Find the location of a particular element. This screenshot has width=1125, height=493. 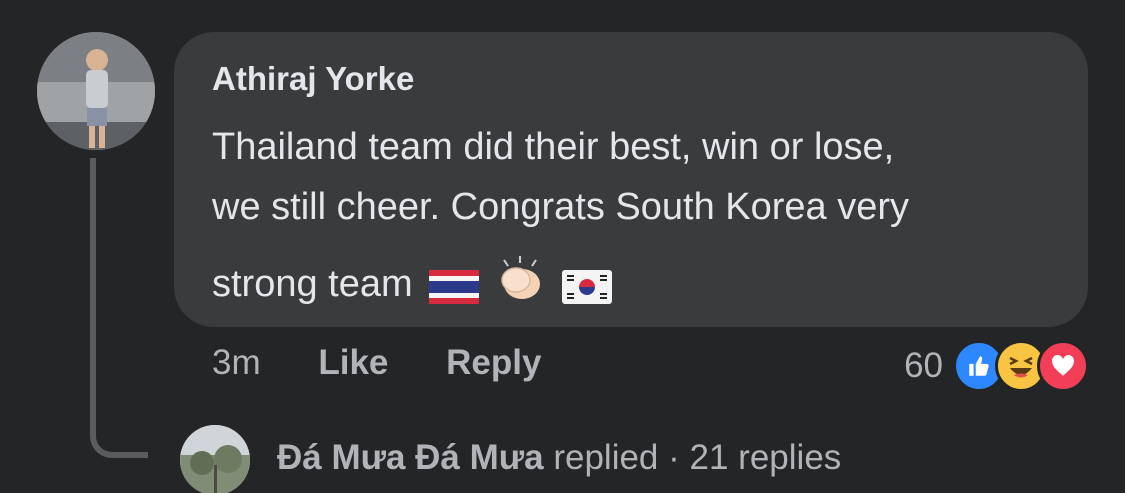

replied-label: replied is located at coordinates (606, 457).